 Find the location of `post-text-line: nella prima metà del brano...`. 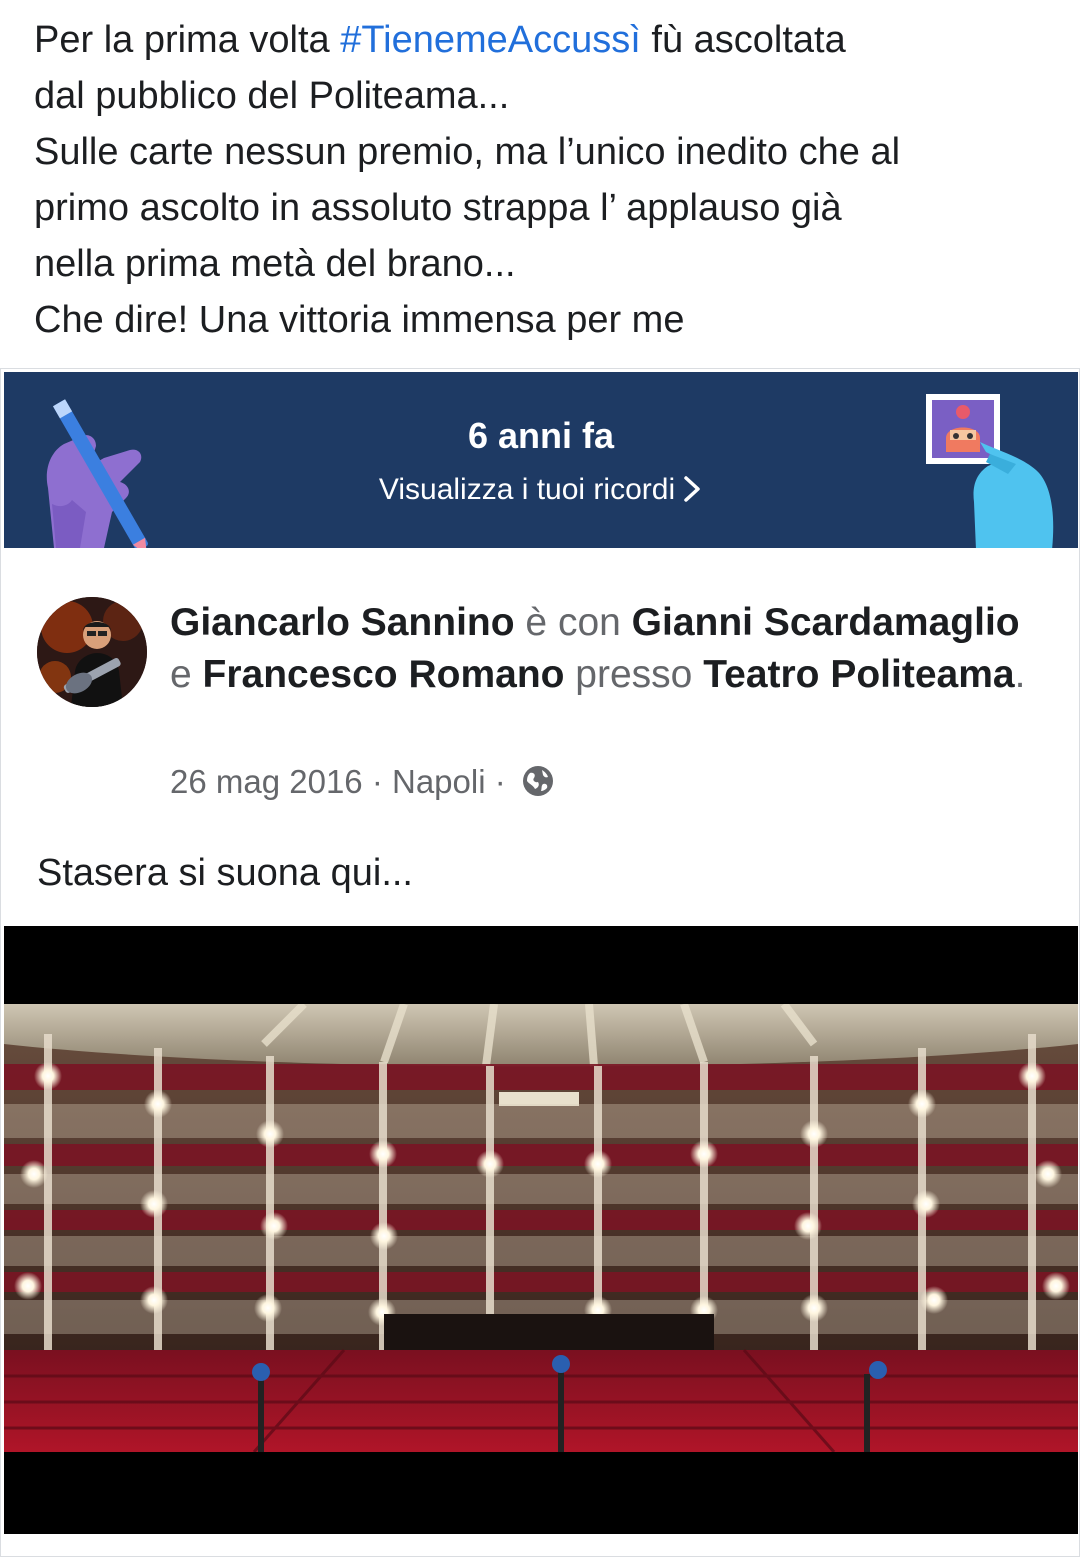

post-text-line: nella prima metà del brano... is located at coordinates (275, 264).